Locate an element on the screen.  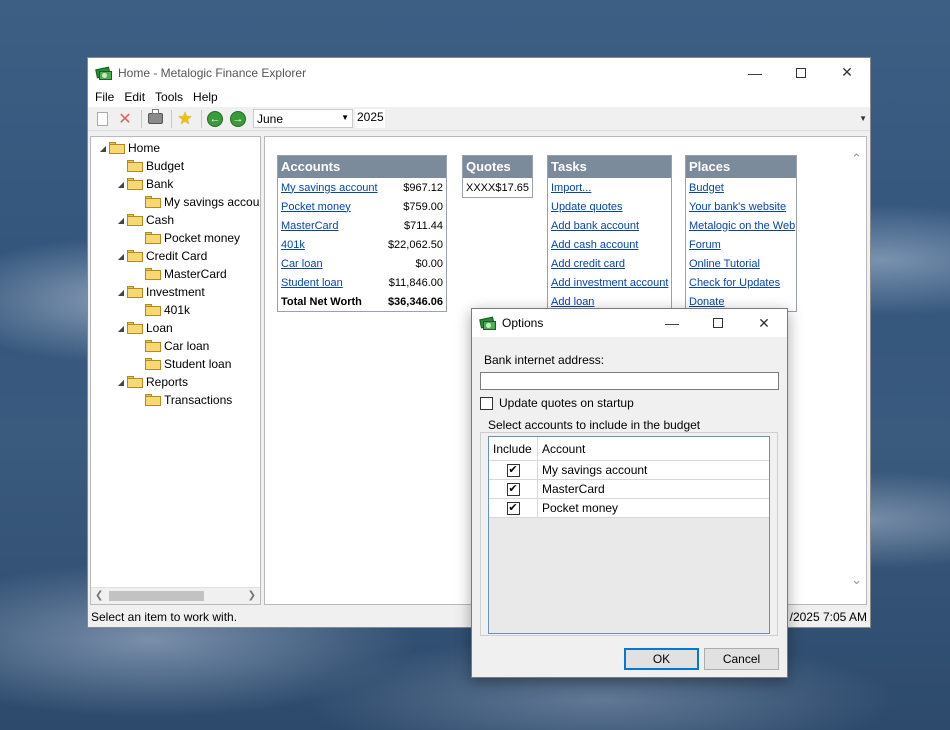
task-row: Add bank account is located at coordinates (609, 225).